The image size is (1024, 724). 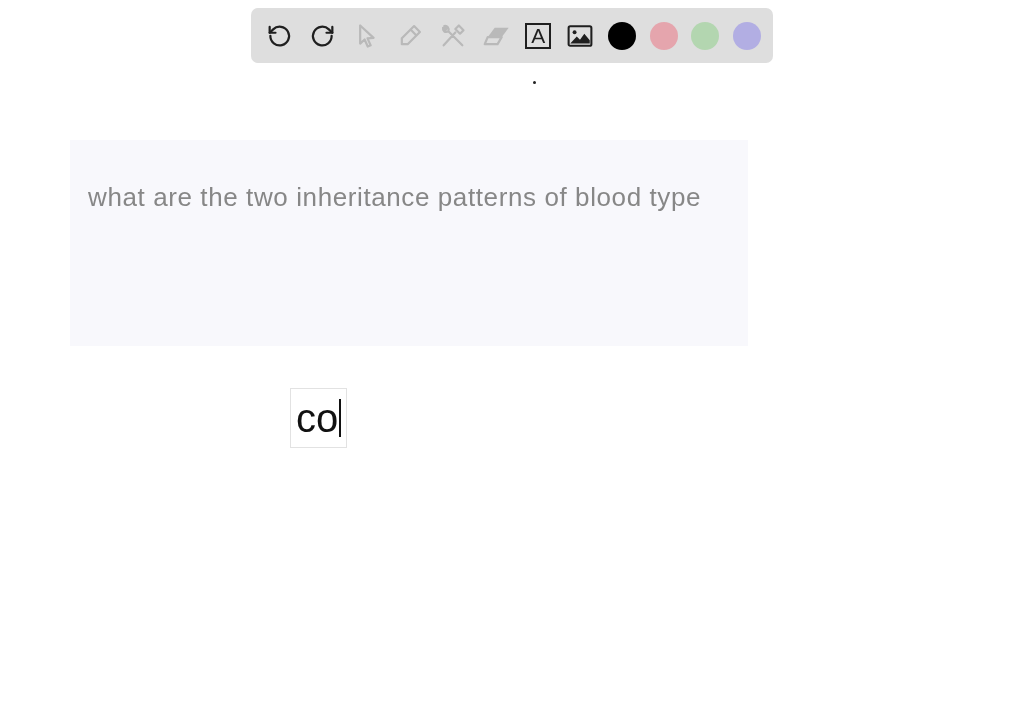 I want to click on dot-icon, so click(x=534, y=82).